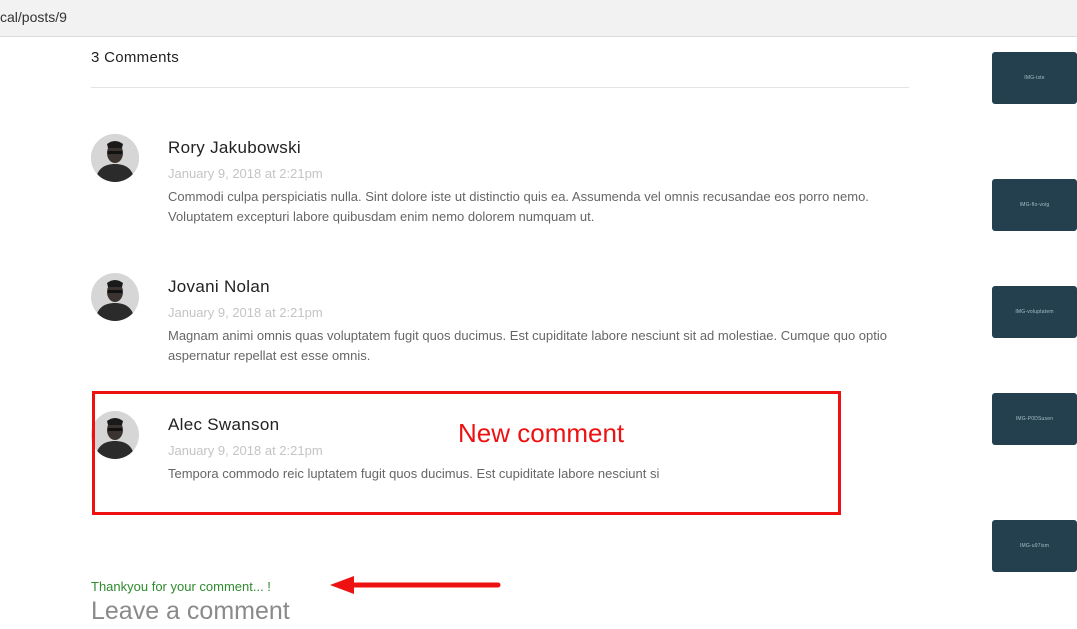 The height and width of the screenshot is (629, 1077). I want to click on sidebar-card: IMG-iste, so click(1034, 78).